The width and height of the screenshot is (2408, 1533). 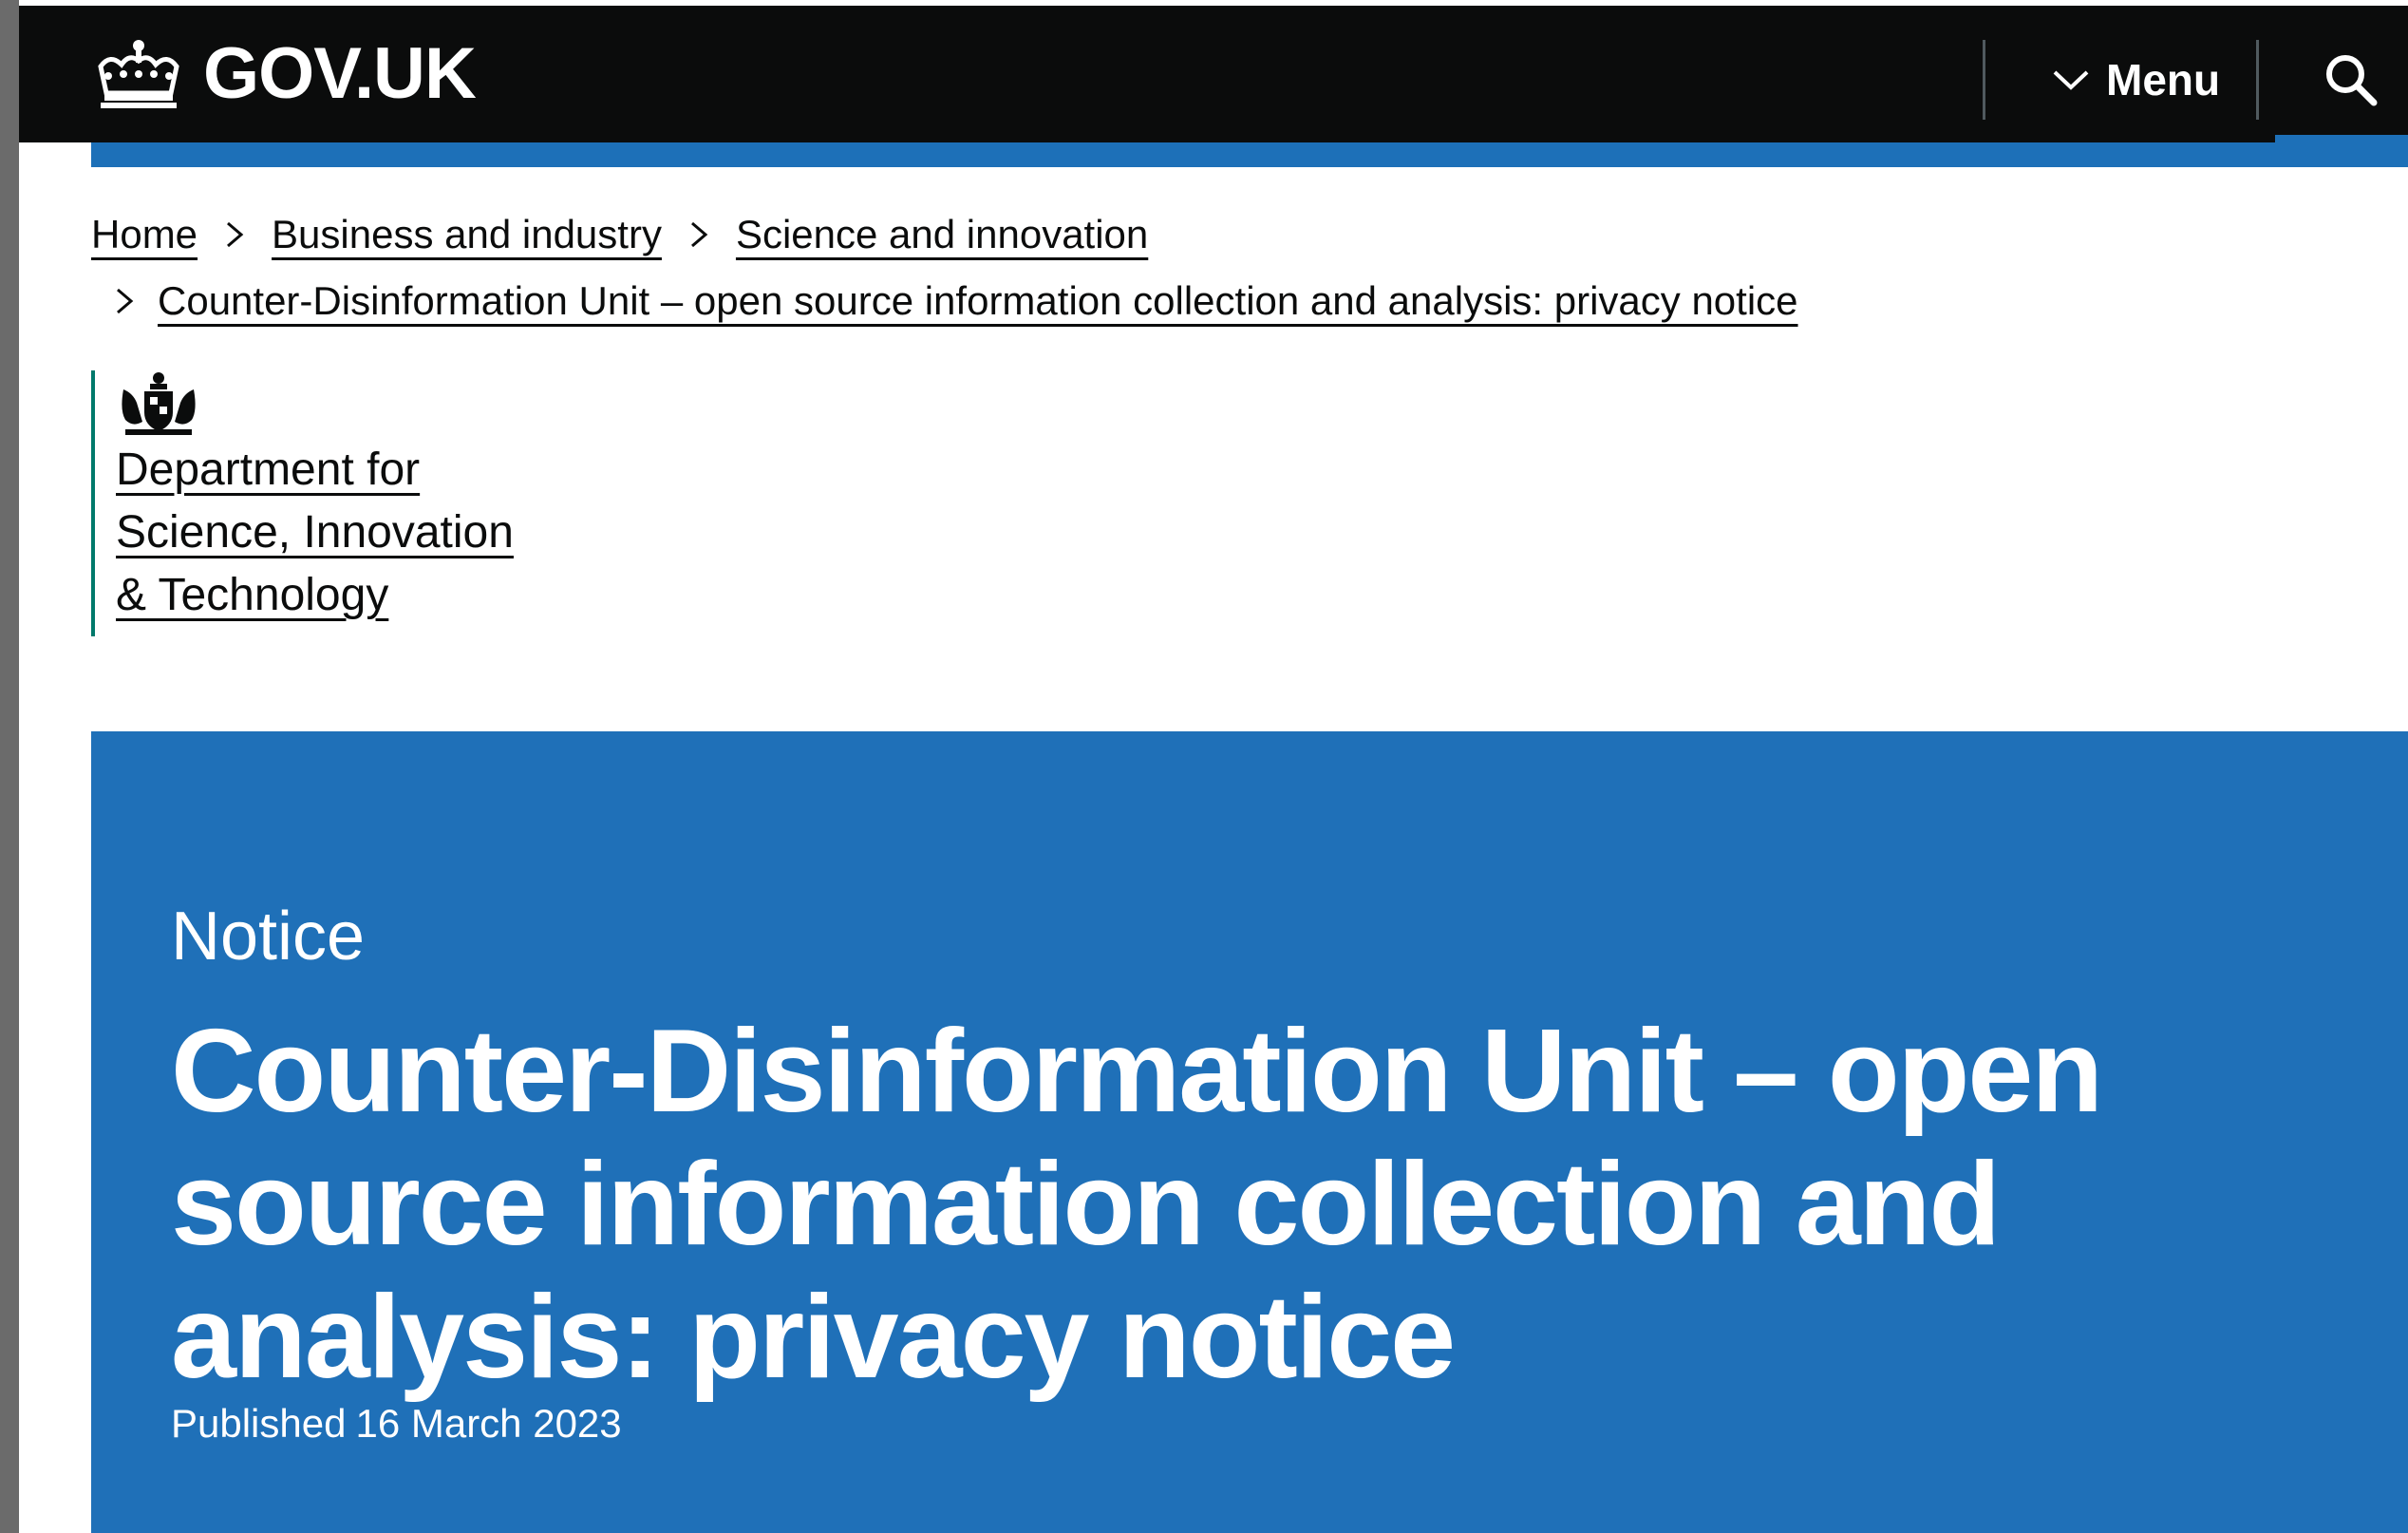 What do you see at coordinates (259, 1423) in the screenshot?
I see `published-label: Published` at bounding box center [259, 1423].